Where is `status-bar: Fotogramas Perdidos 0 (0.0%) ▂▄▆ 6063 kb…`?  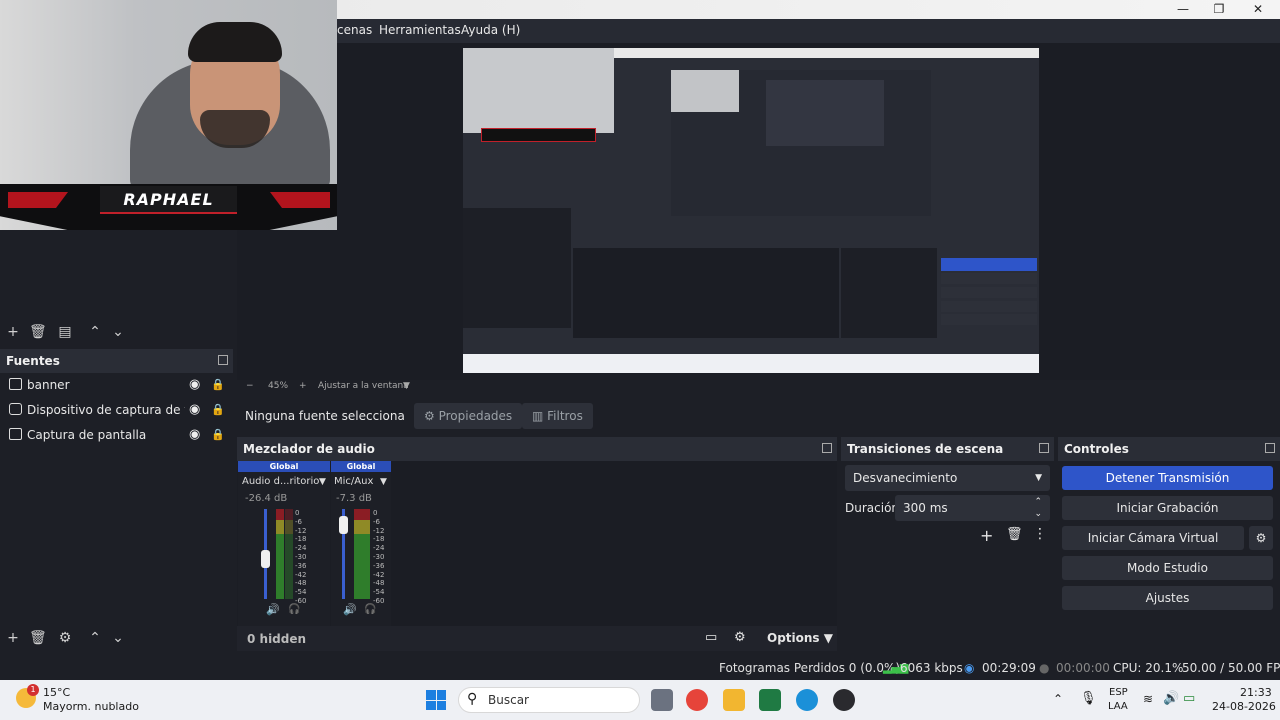
status-bar: Fotogramas Perdidos 0 (0.0%) ▂▄▆ 6063 kb… is located at coordinates (640, 668).